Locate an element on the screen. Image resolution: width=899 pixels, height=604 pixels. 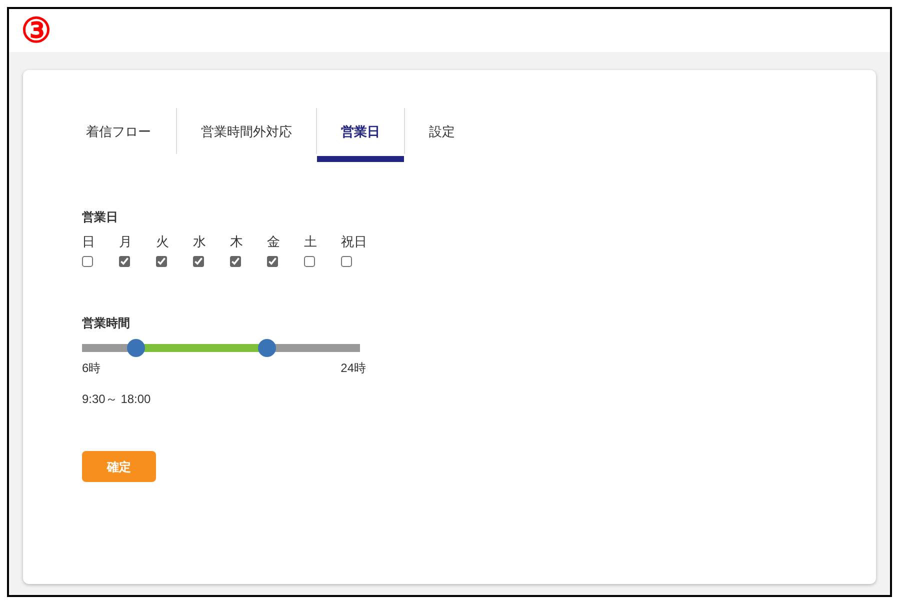
day-label: 火 is located at coordinates (162, 242).